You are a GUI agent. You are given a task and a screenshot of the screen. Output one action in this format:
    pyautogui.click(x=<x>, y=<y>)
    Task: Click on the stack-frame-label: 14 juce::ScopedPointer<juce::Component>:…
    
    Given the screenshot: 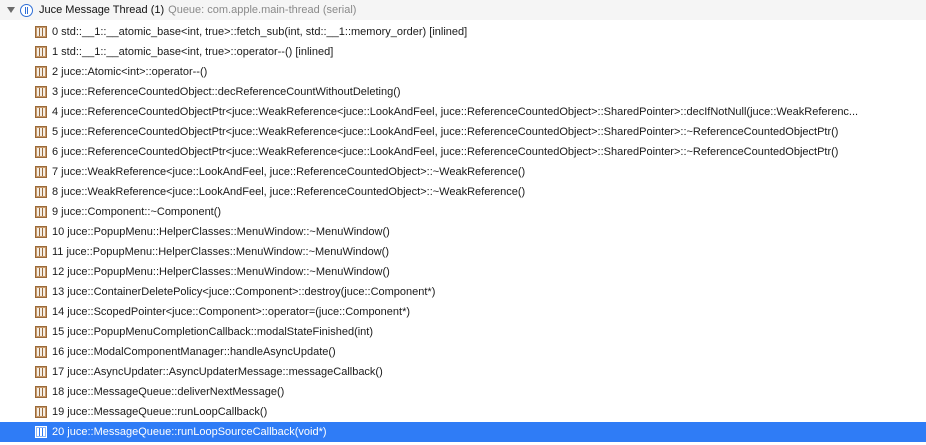 What is the action you would take?
    pyautogui.click(x=231, y=312)
    